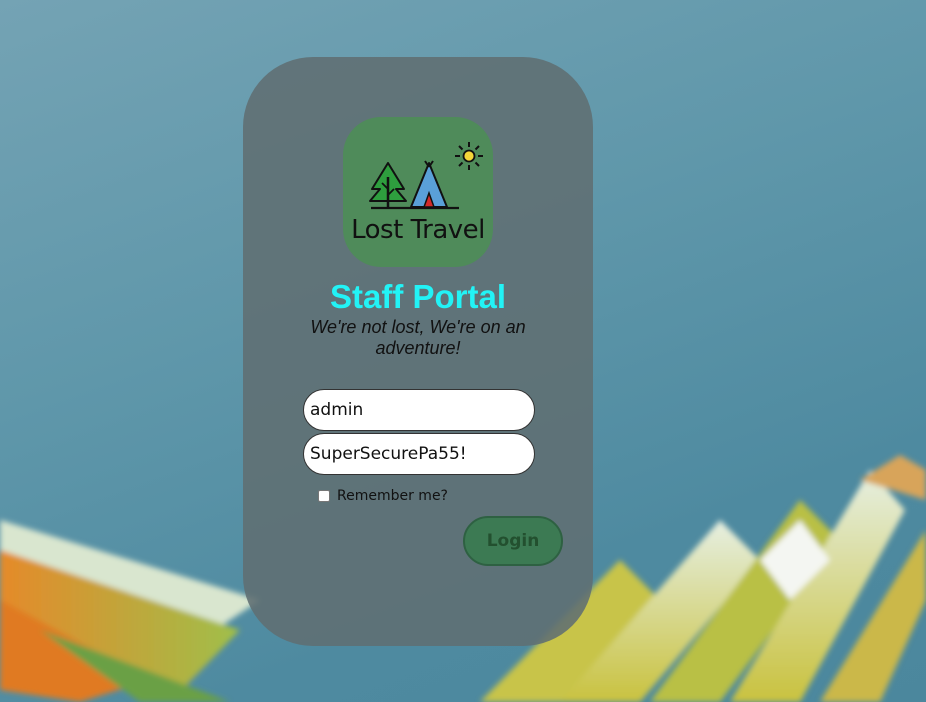  I want to click on remember-me-label: Remember me?, so click(392, 496).